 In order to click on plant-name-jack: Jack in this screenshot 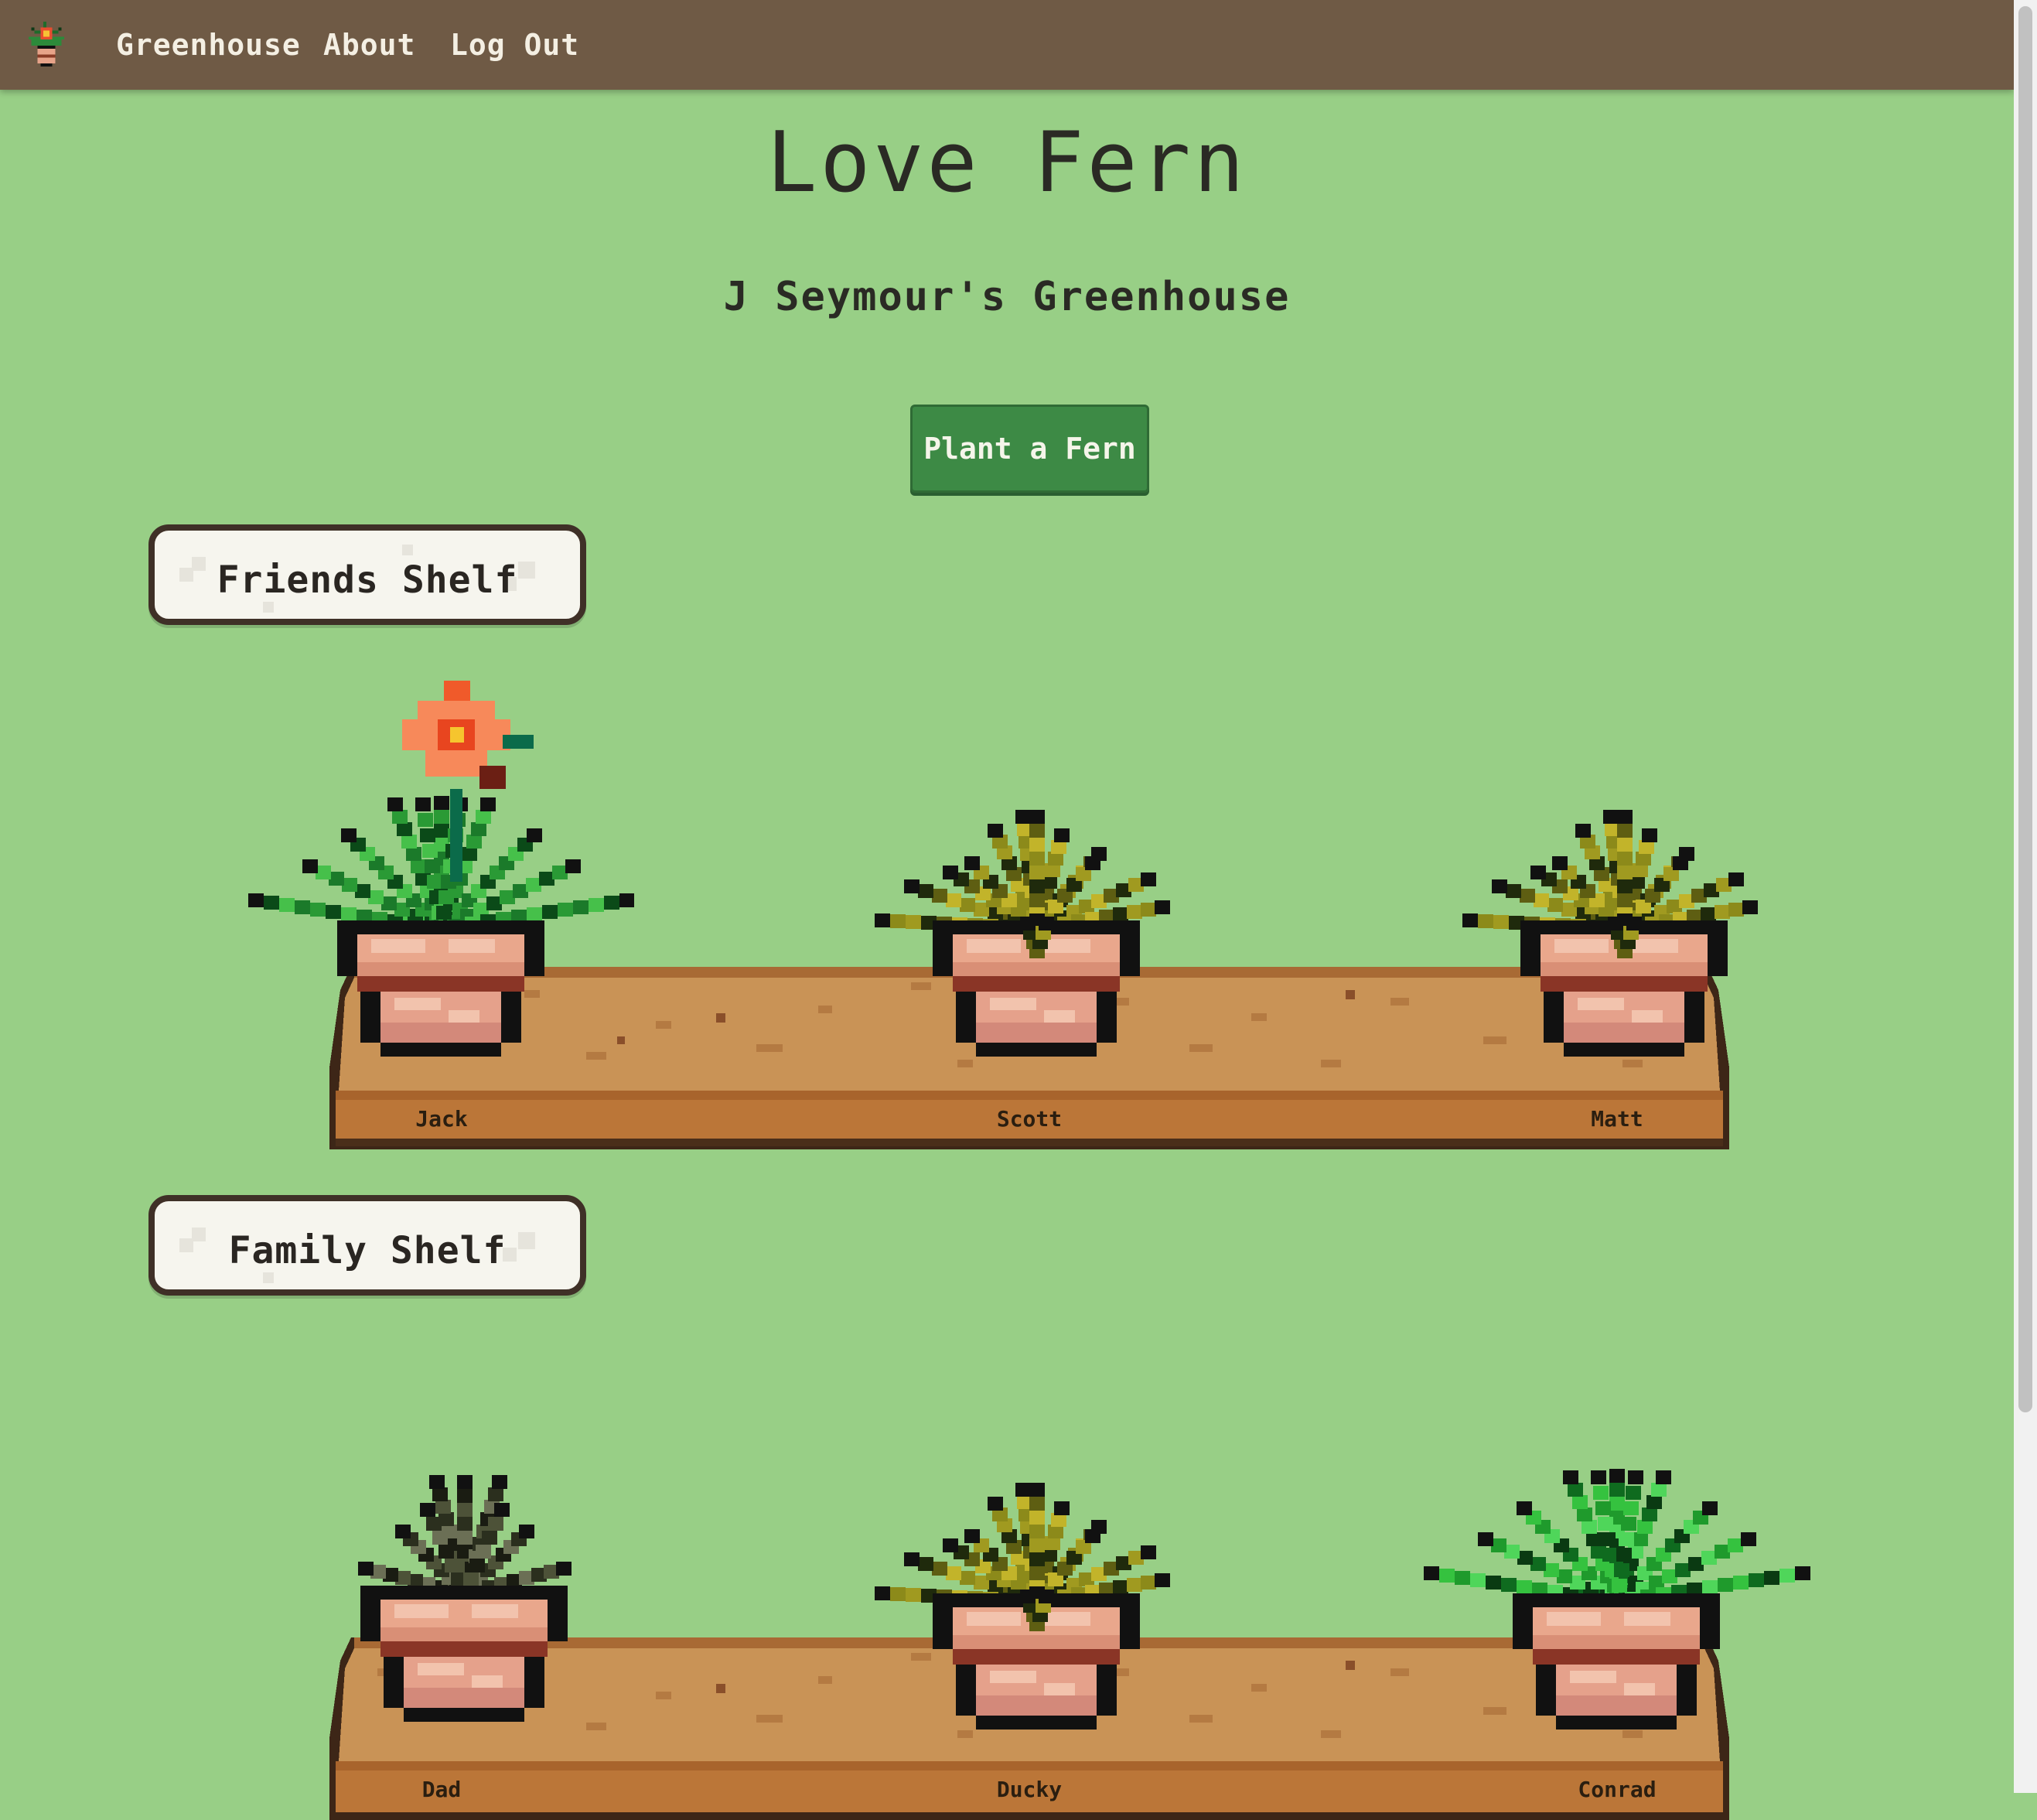, I will do `click(441, 1119)`.